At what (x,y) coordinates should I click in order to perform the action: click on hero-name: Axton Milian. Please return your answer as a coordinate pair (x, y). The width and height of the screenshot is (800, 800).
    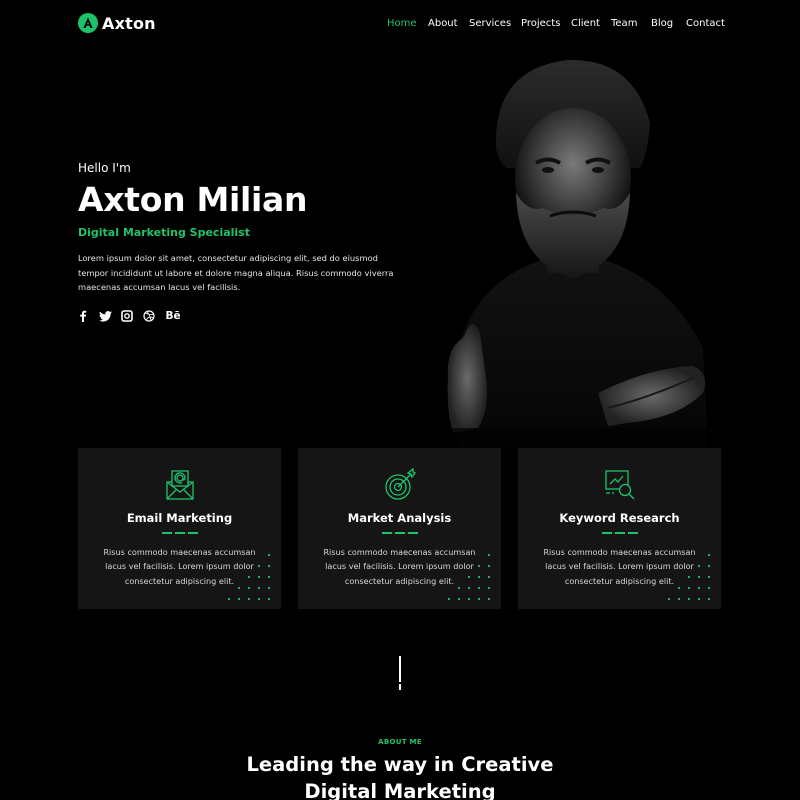
    Looking at the image, I should click on (193, 199).